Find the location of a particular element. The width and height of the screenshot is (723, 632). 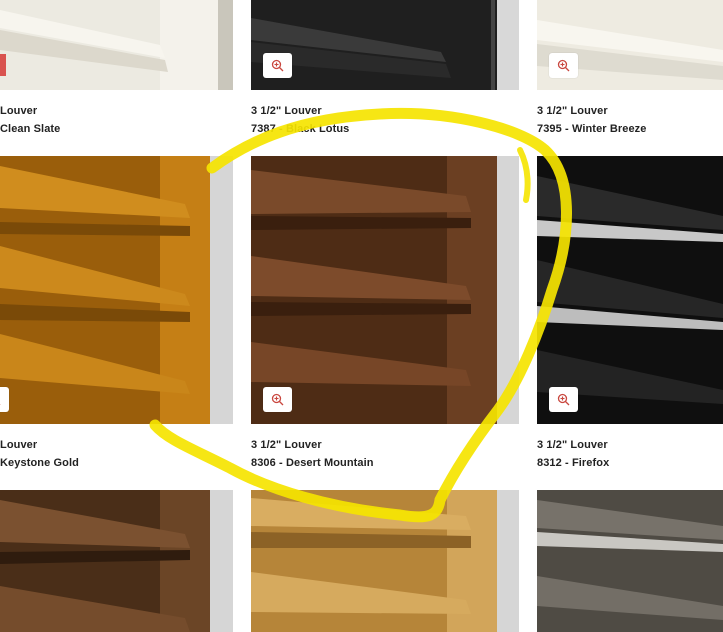

swatch-card: Louver Clean Slate is located at coordinates (116, 78).